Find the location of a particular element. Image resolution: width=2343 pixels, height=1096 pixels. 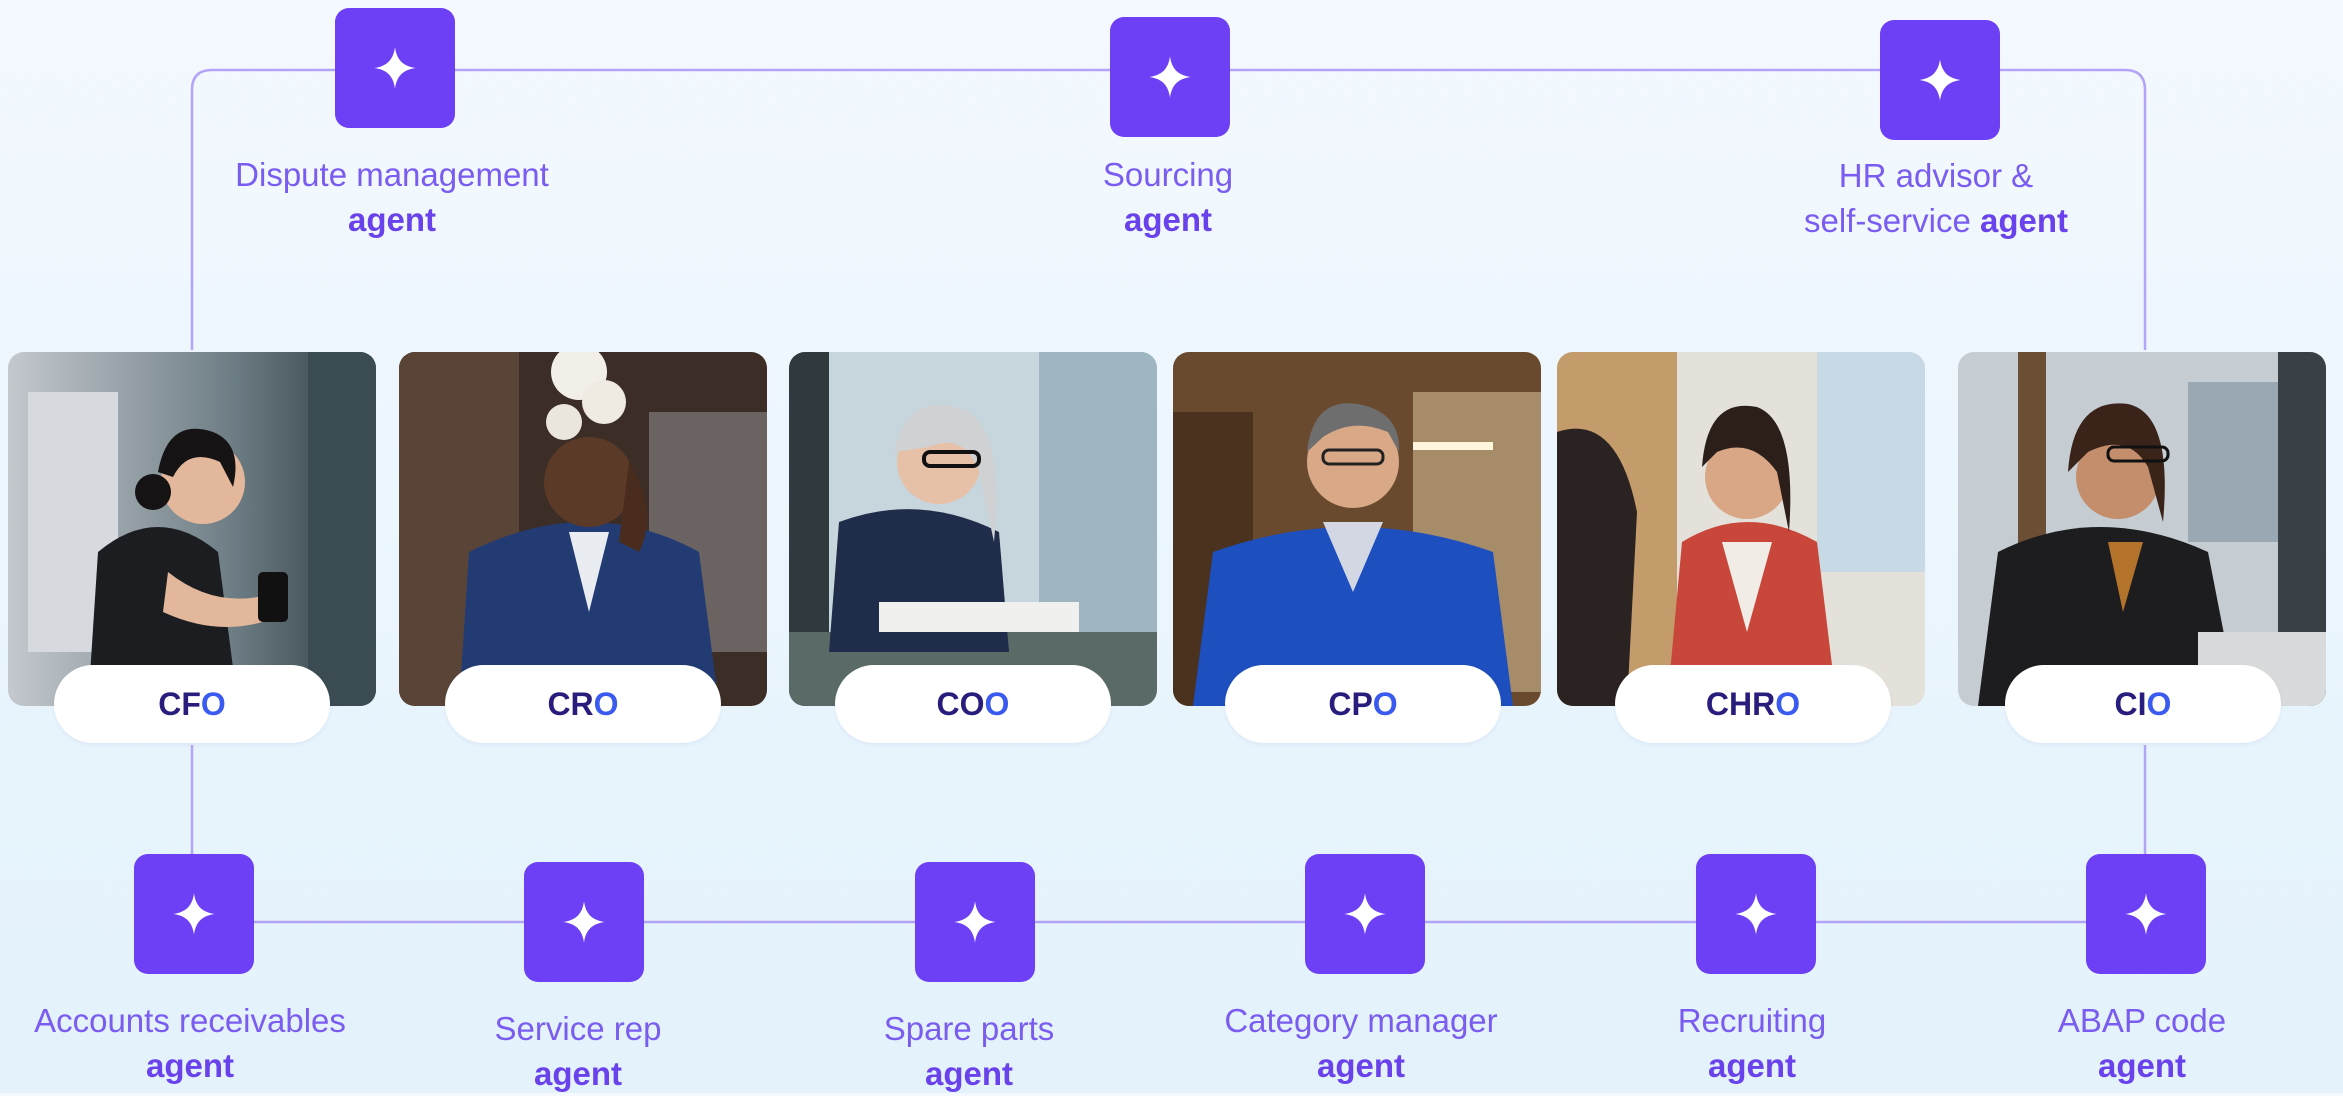

cio-photo is located at coordinates (2142, 529).